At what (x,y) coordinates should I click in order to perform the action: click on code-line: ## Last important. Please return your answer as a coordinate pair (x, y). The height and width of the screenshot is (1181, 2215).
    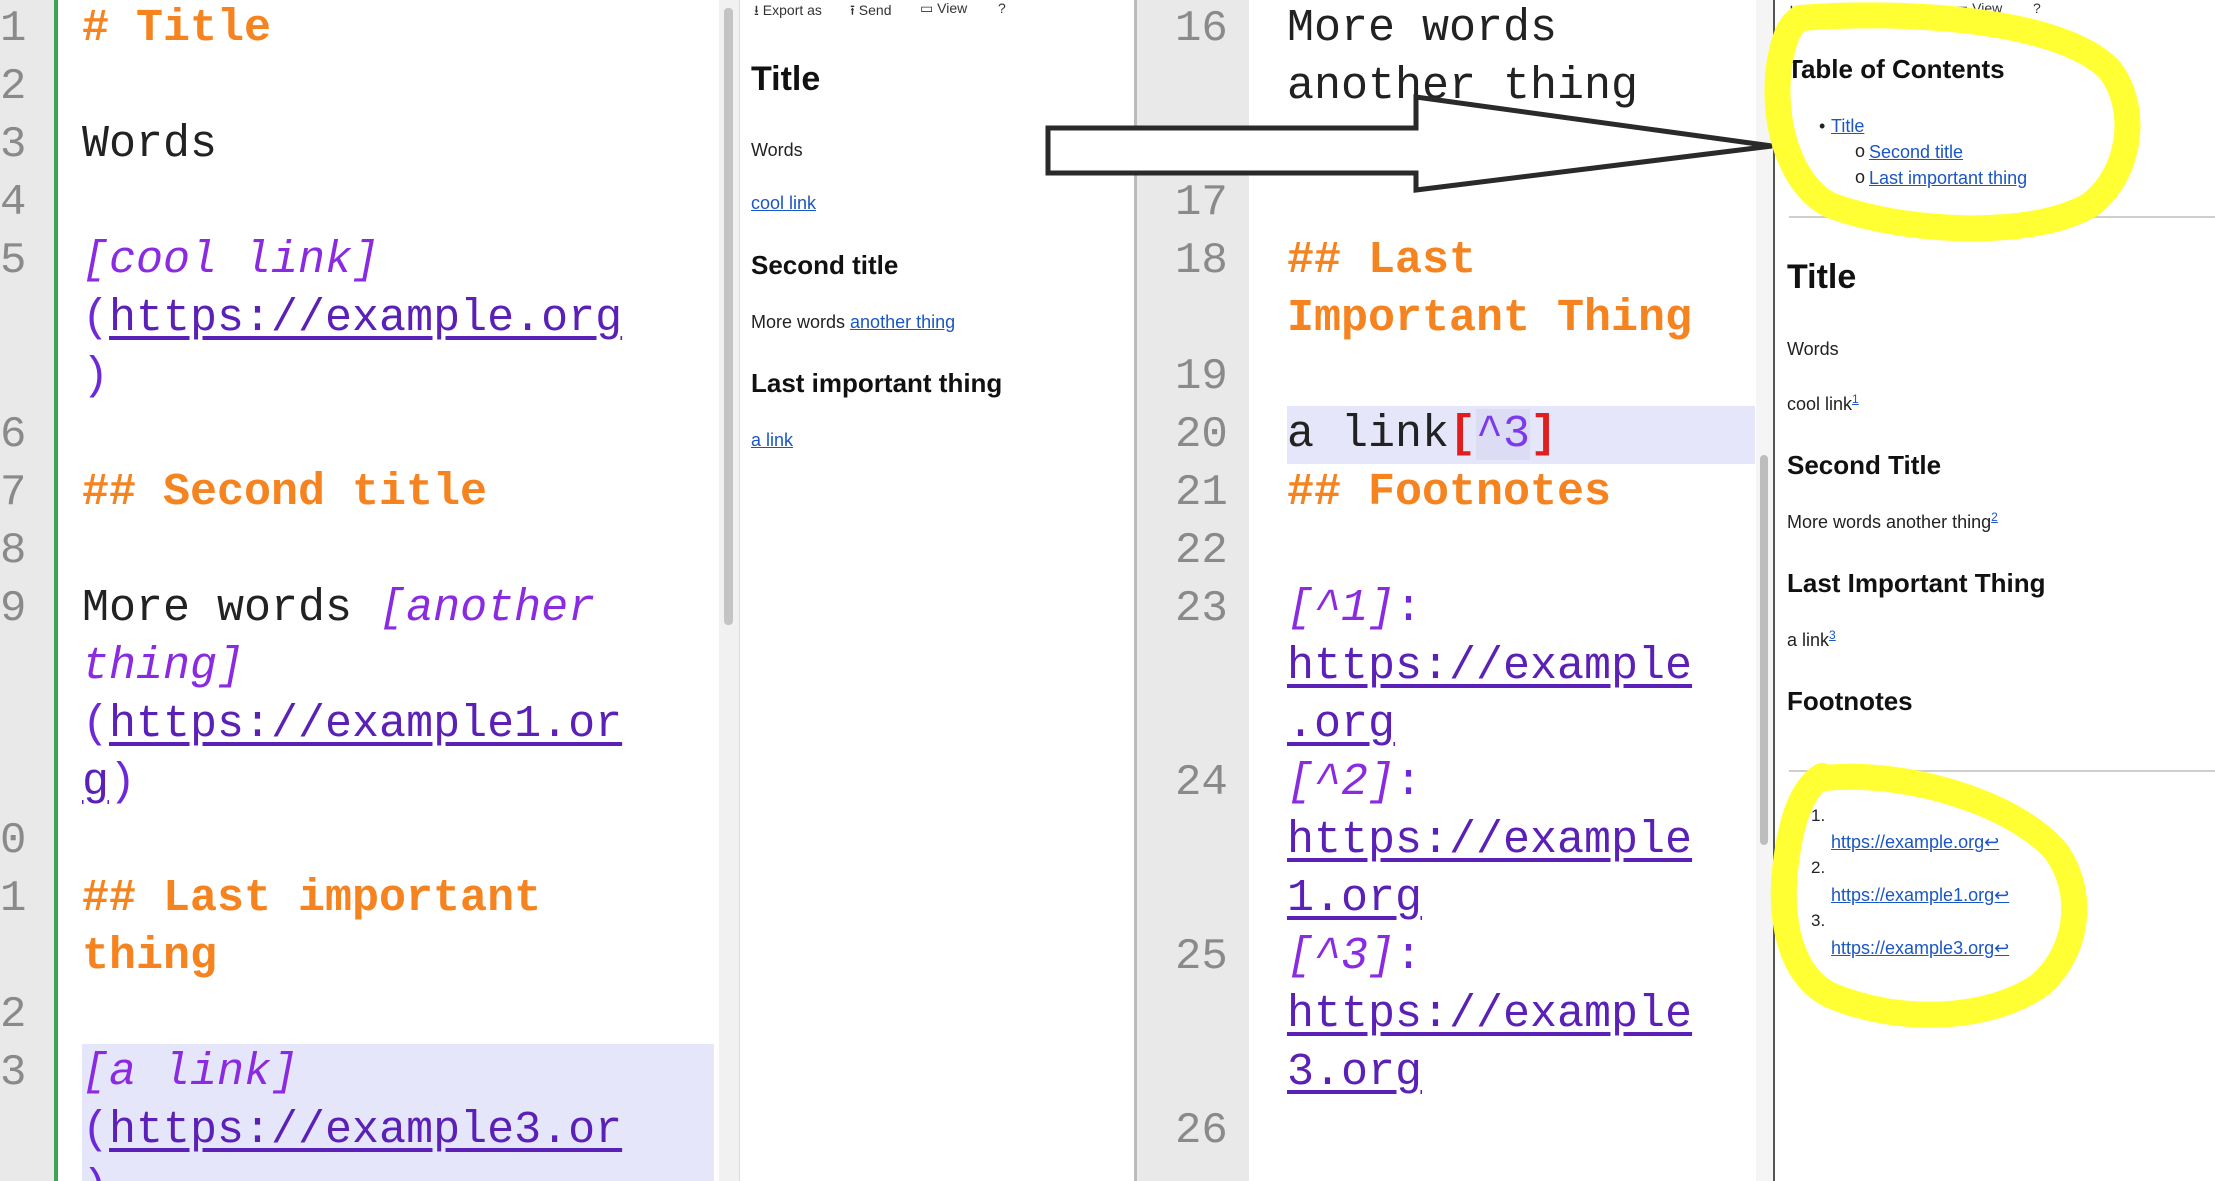
    Looking at the image, I should click on (311, 899).